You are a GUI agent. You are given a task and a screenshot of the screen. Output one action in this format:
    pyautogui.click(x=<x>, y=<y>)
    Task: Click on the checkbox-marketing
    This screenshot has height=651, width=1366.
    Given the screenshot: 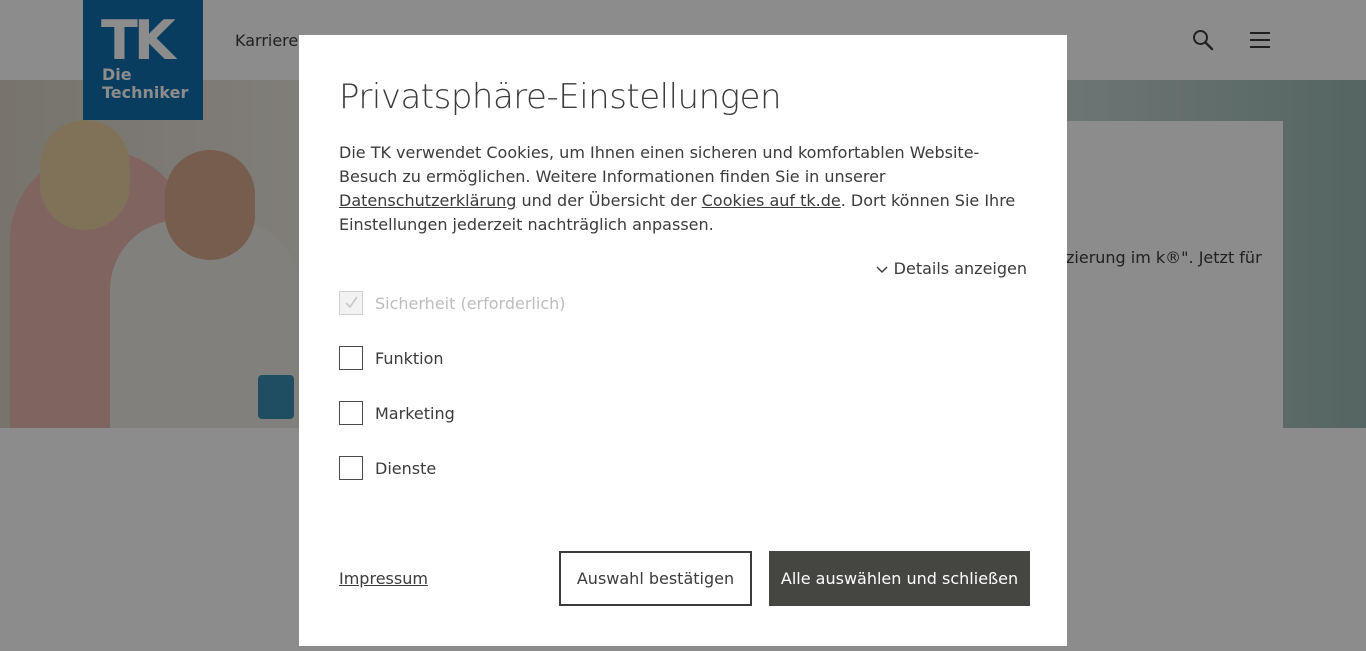 What is the action you would take?
    pyautogui.click(x=351, y=413)
    